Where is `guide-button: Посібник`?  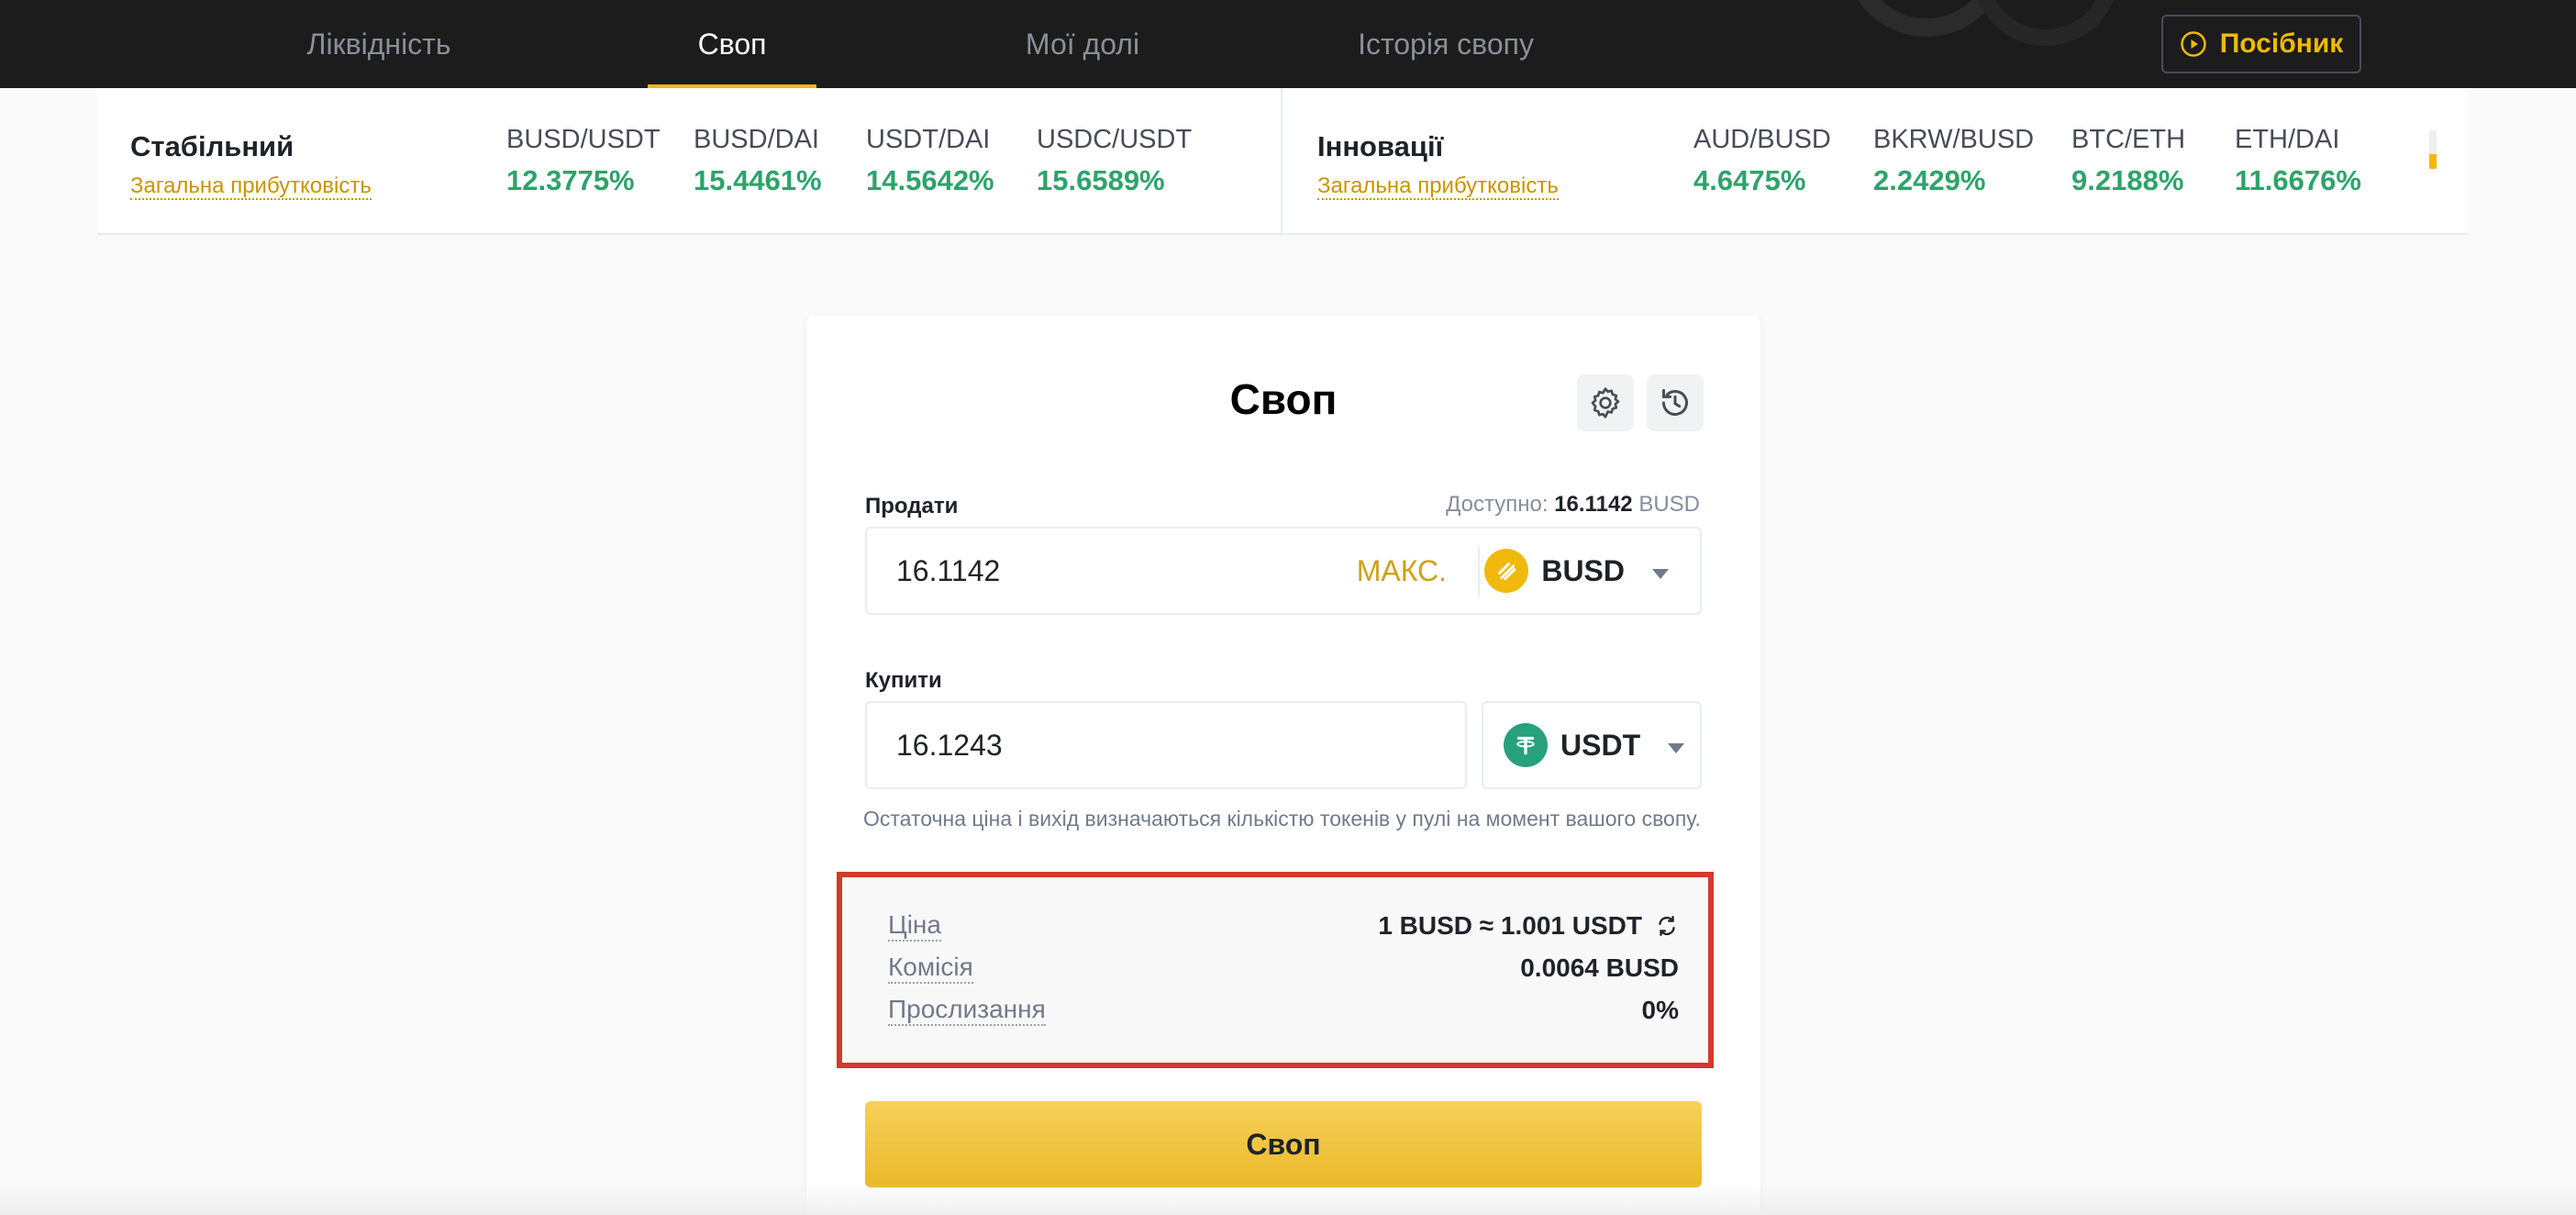
guide-button: Посібник is located at coordinates (2261, 44).